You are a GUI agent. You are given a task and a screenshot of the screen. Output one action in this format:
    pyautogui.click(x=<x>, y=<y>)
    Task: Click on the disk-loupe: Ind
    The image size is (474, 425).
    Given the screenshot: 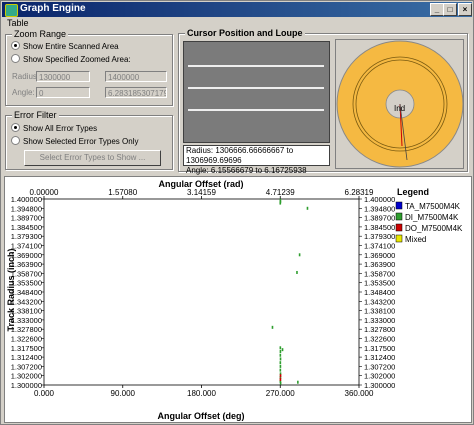 What is the action you would take?
    pyautogui.click(x=400, y=104)
    